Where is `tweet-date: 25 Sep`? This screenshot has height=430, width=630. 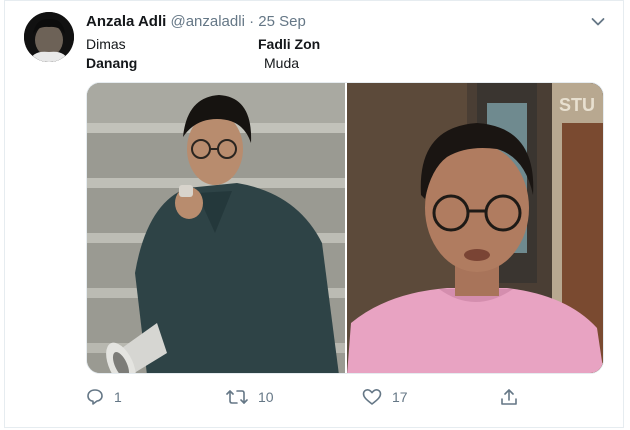
tweet-date: 25 Sep is located at coordinates (282, 21).